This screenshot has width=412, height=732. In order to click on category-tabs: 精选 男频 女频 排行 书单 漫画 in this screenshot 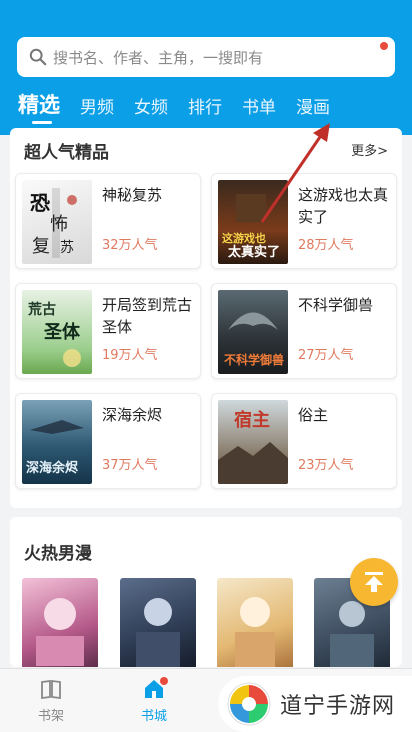, I will do `click(184, 112)`.